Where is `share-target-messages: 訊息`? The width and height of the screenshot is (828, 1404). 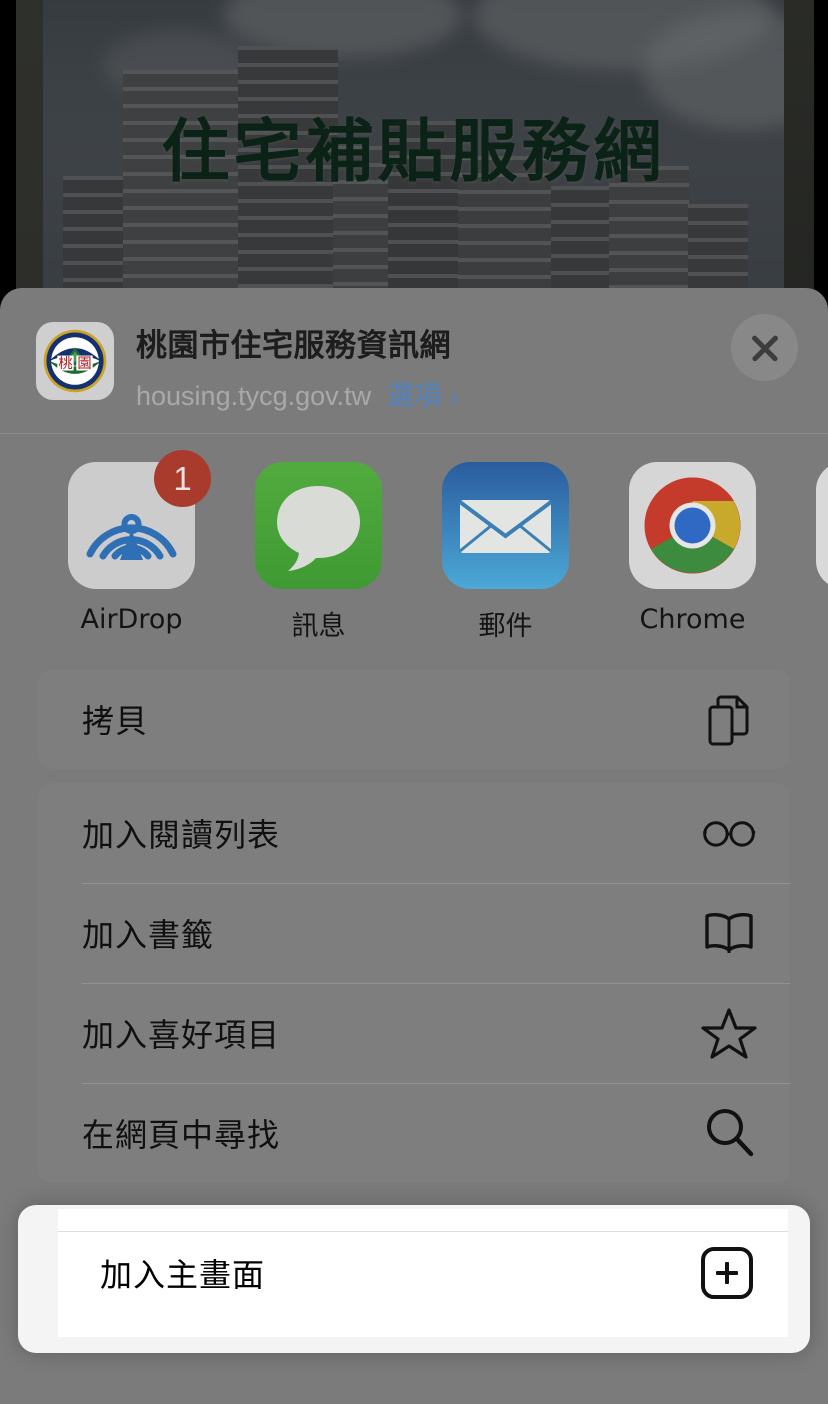 share-target-messages: 訊息 is located at coordinates (318, 552).